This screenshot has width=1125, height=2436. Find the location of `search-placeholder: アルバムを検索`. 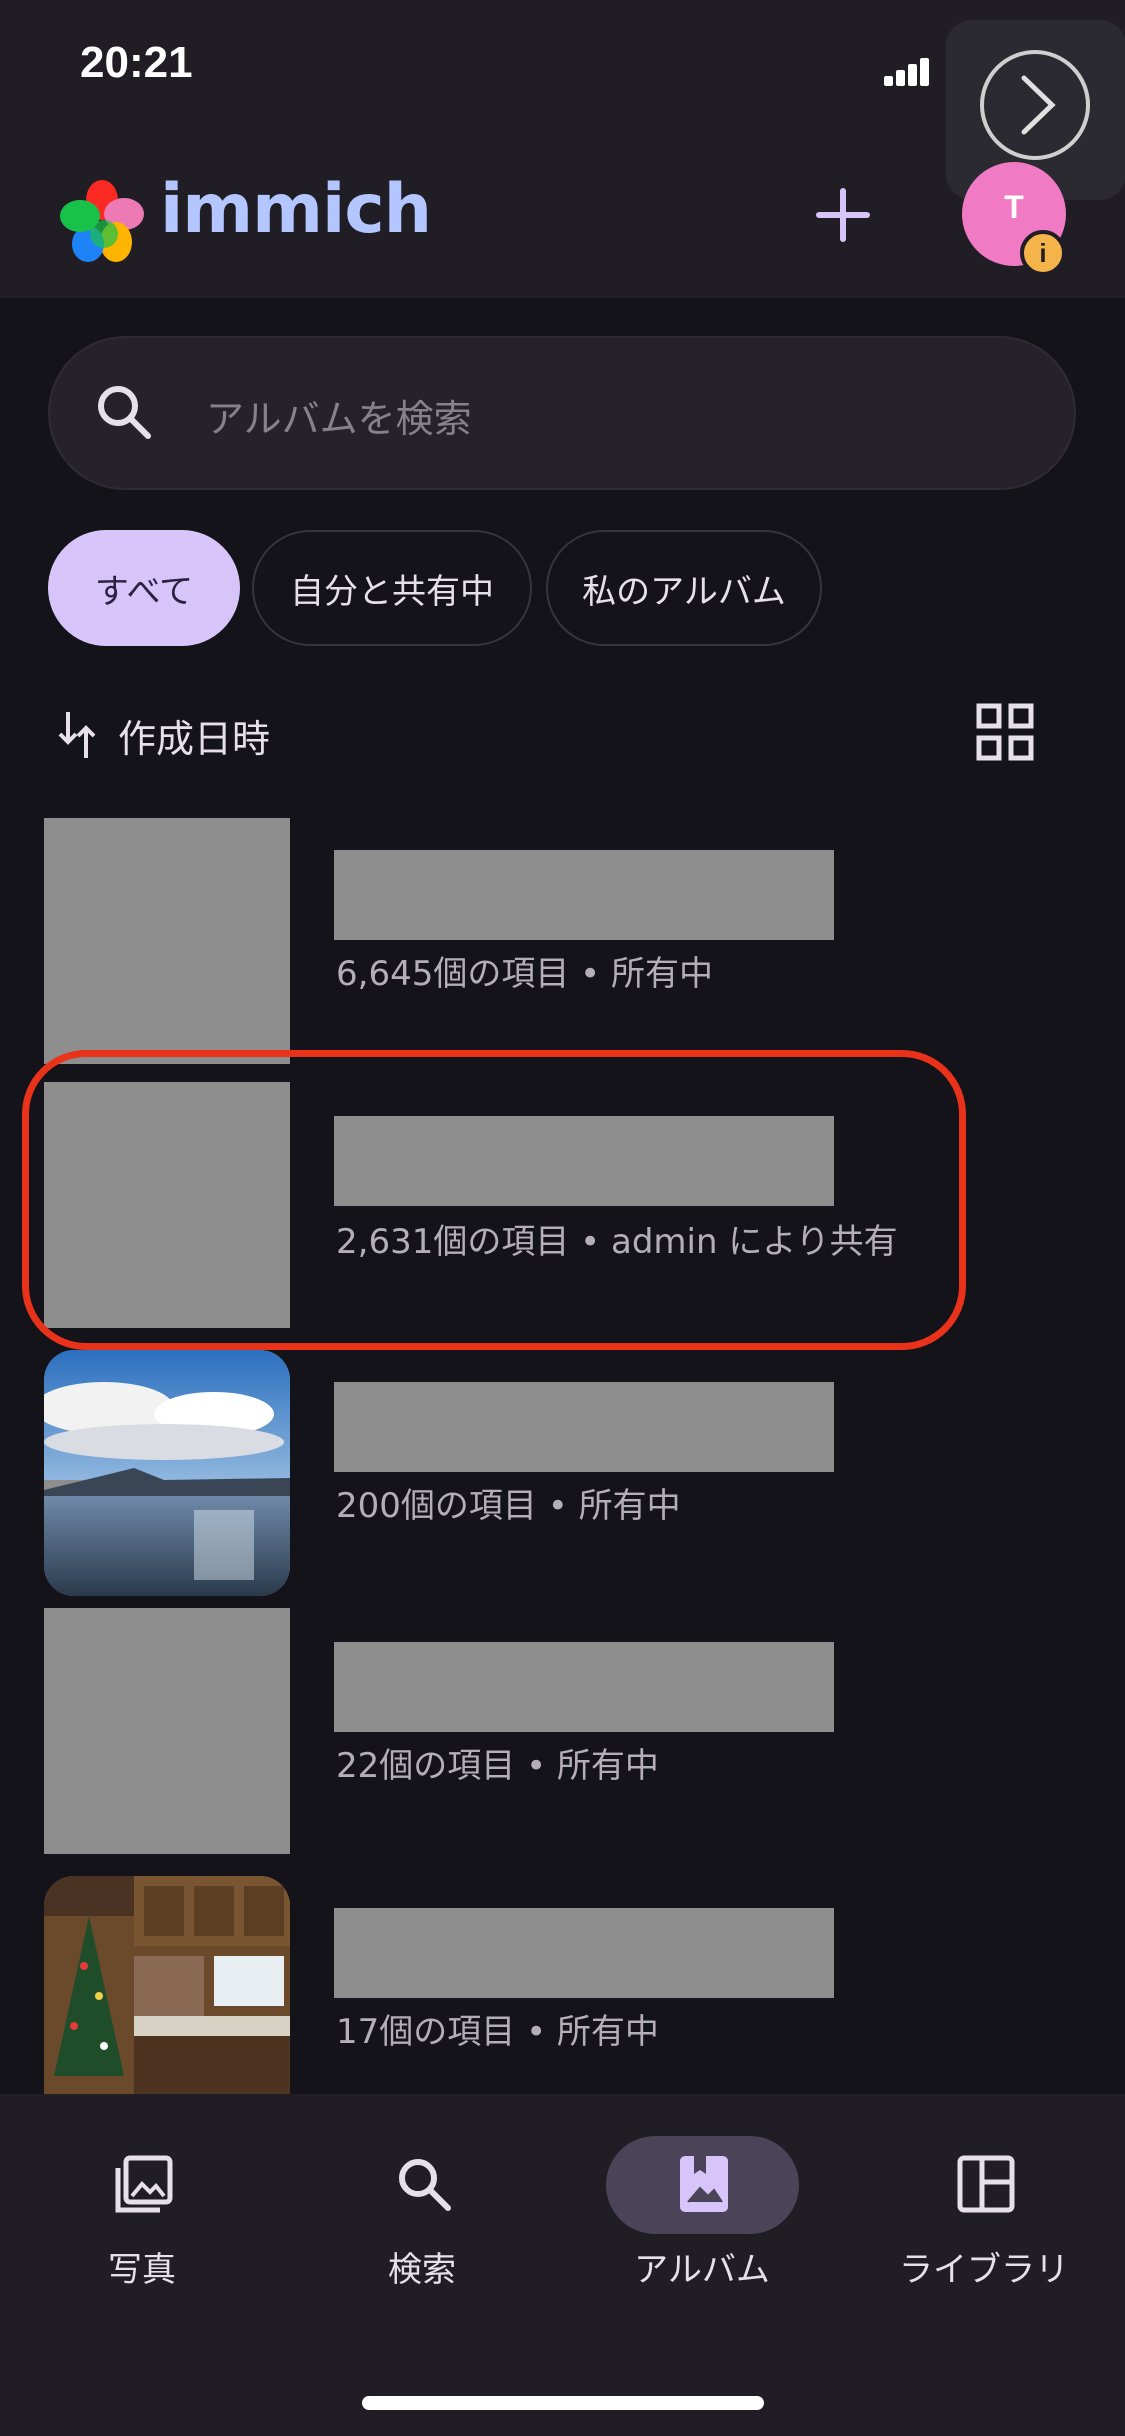

search-placeholder: アルバムを検索 is located at coordinates (339, 419).